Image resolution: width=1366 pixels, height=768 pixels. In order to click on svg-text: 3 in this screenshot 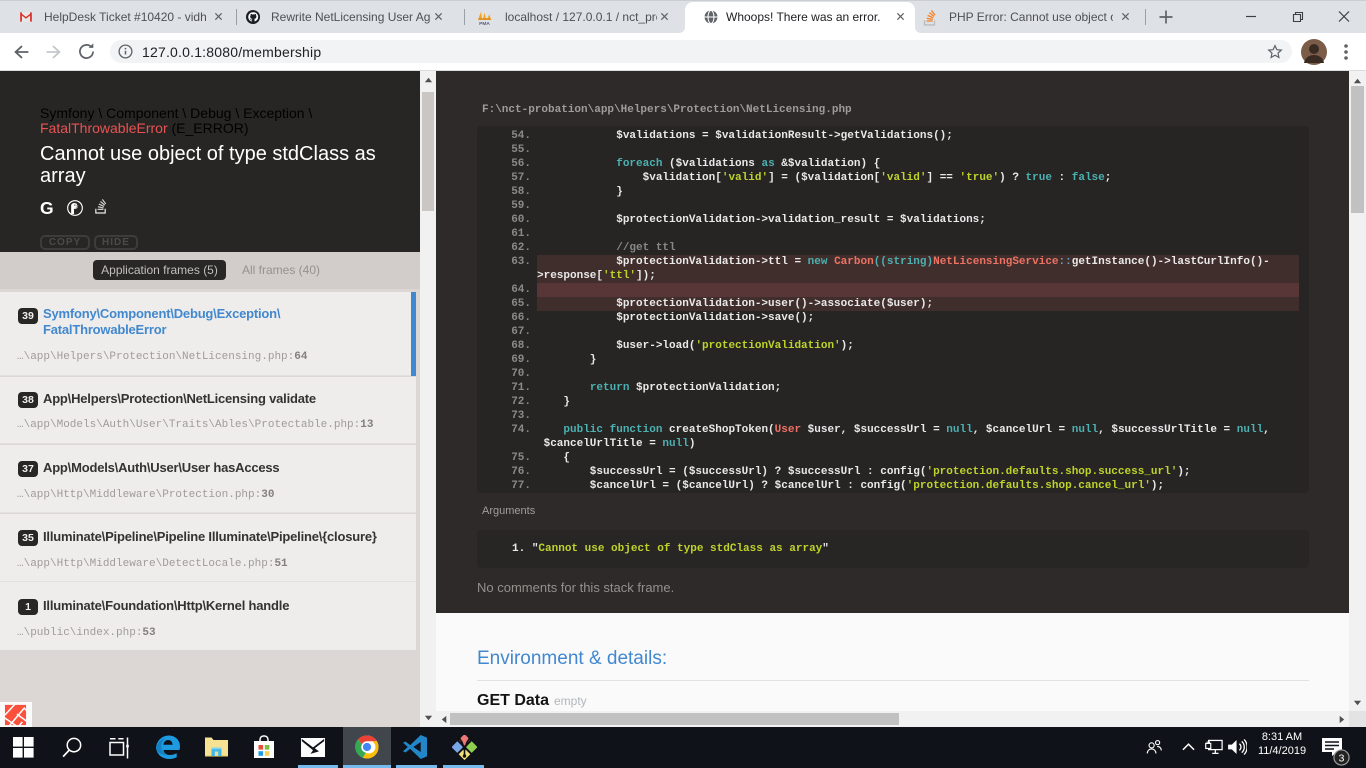, I will do `click(1342, 758)`.